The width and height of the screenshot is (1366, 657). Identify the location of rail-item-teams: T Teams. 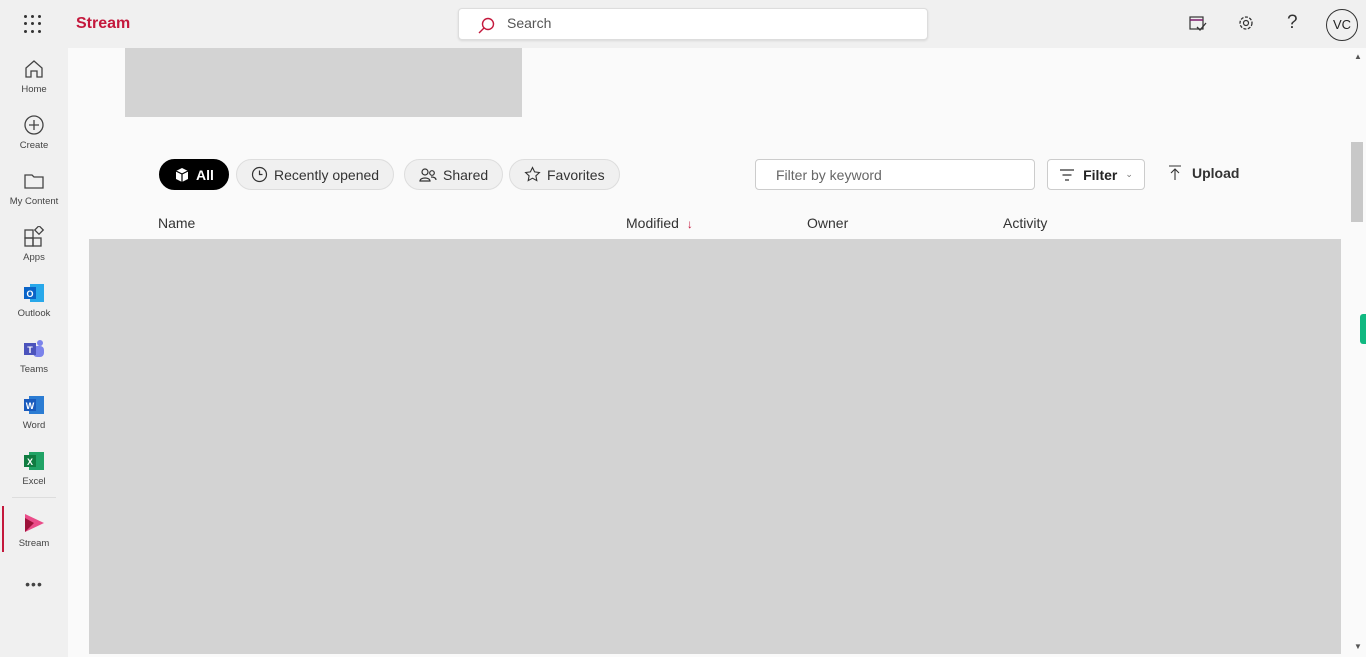
(34, 356).